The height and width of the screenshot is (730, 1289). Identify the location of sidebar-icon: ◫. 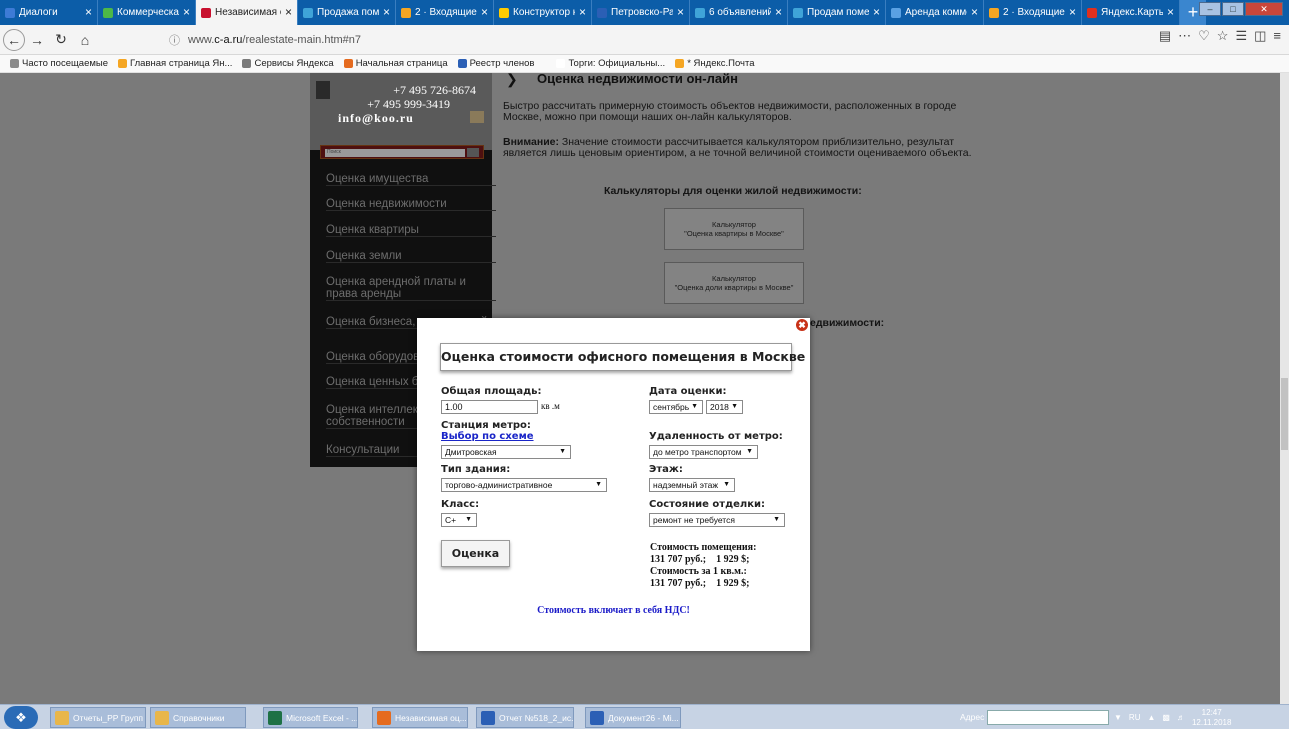
(1260, 36).